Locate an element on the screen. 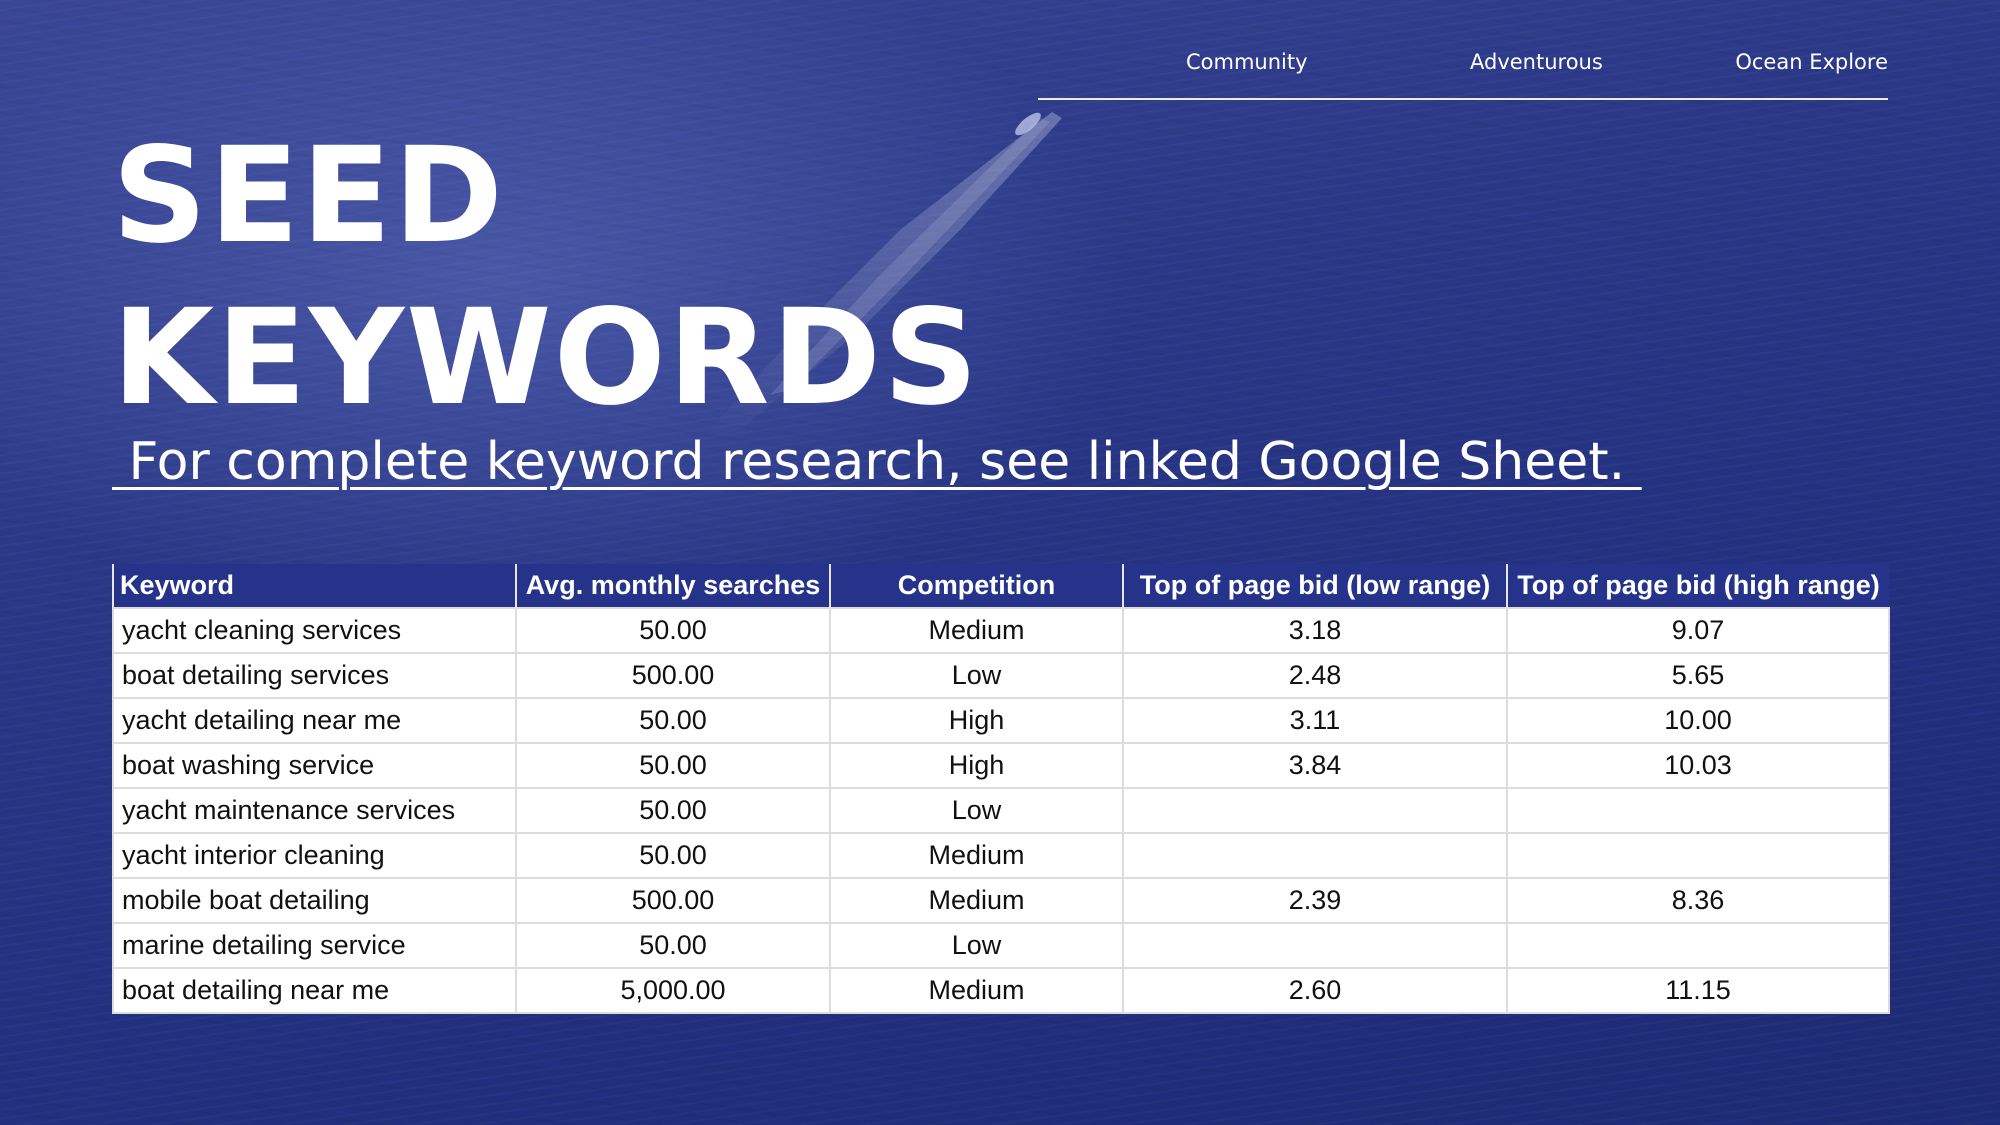  column-header-avg-monthly-searches: Avg. monthly searches is located at coordinates (672, 586).